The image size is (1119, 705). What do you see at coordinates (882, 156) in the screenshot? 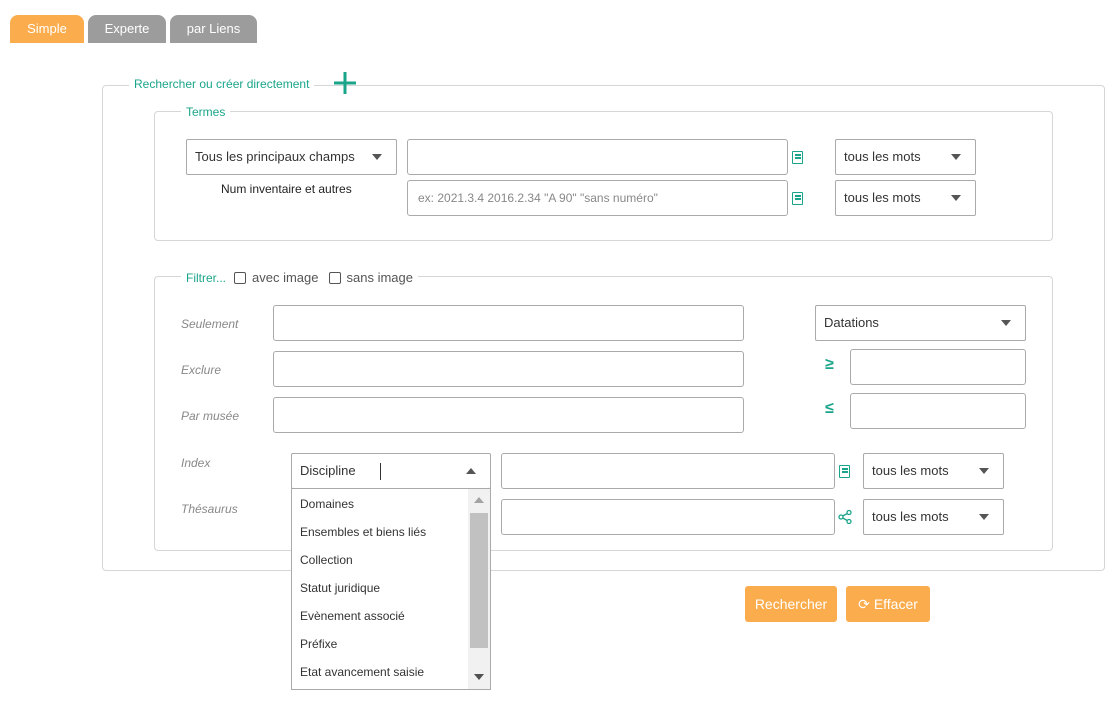
I see `terms-mode-value: tous les mots` at bounding box center [882, 156].